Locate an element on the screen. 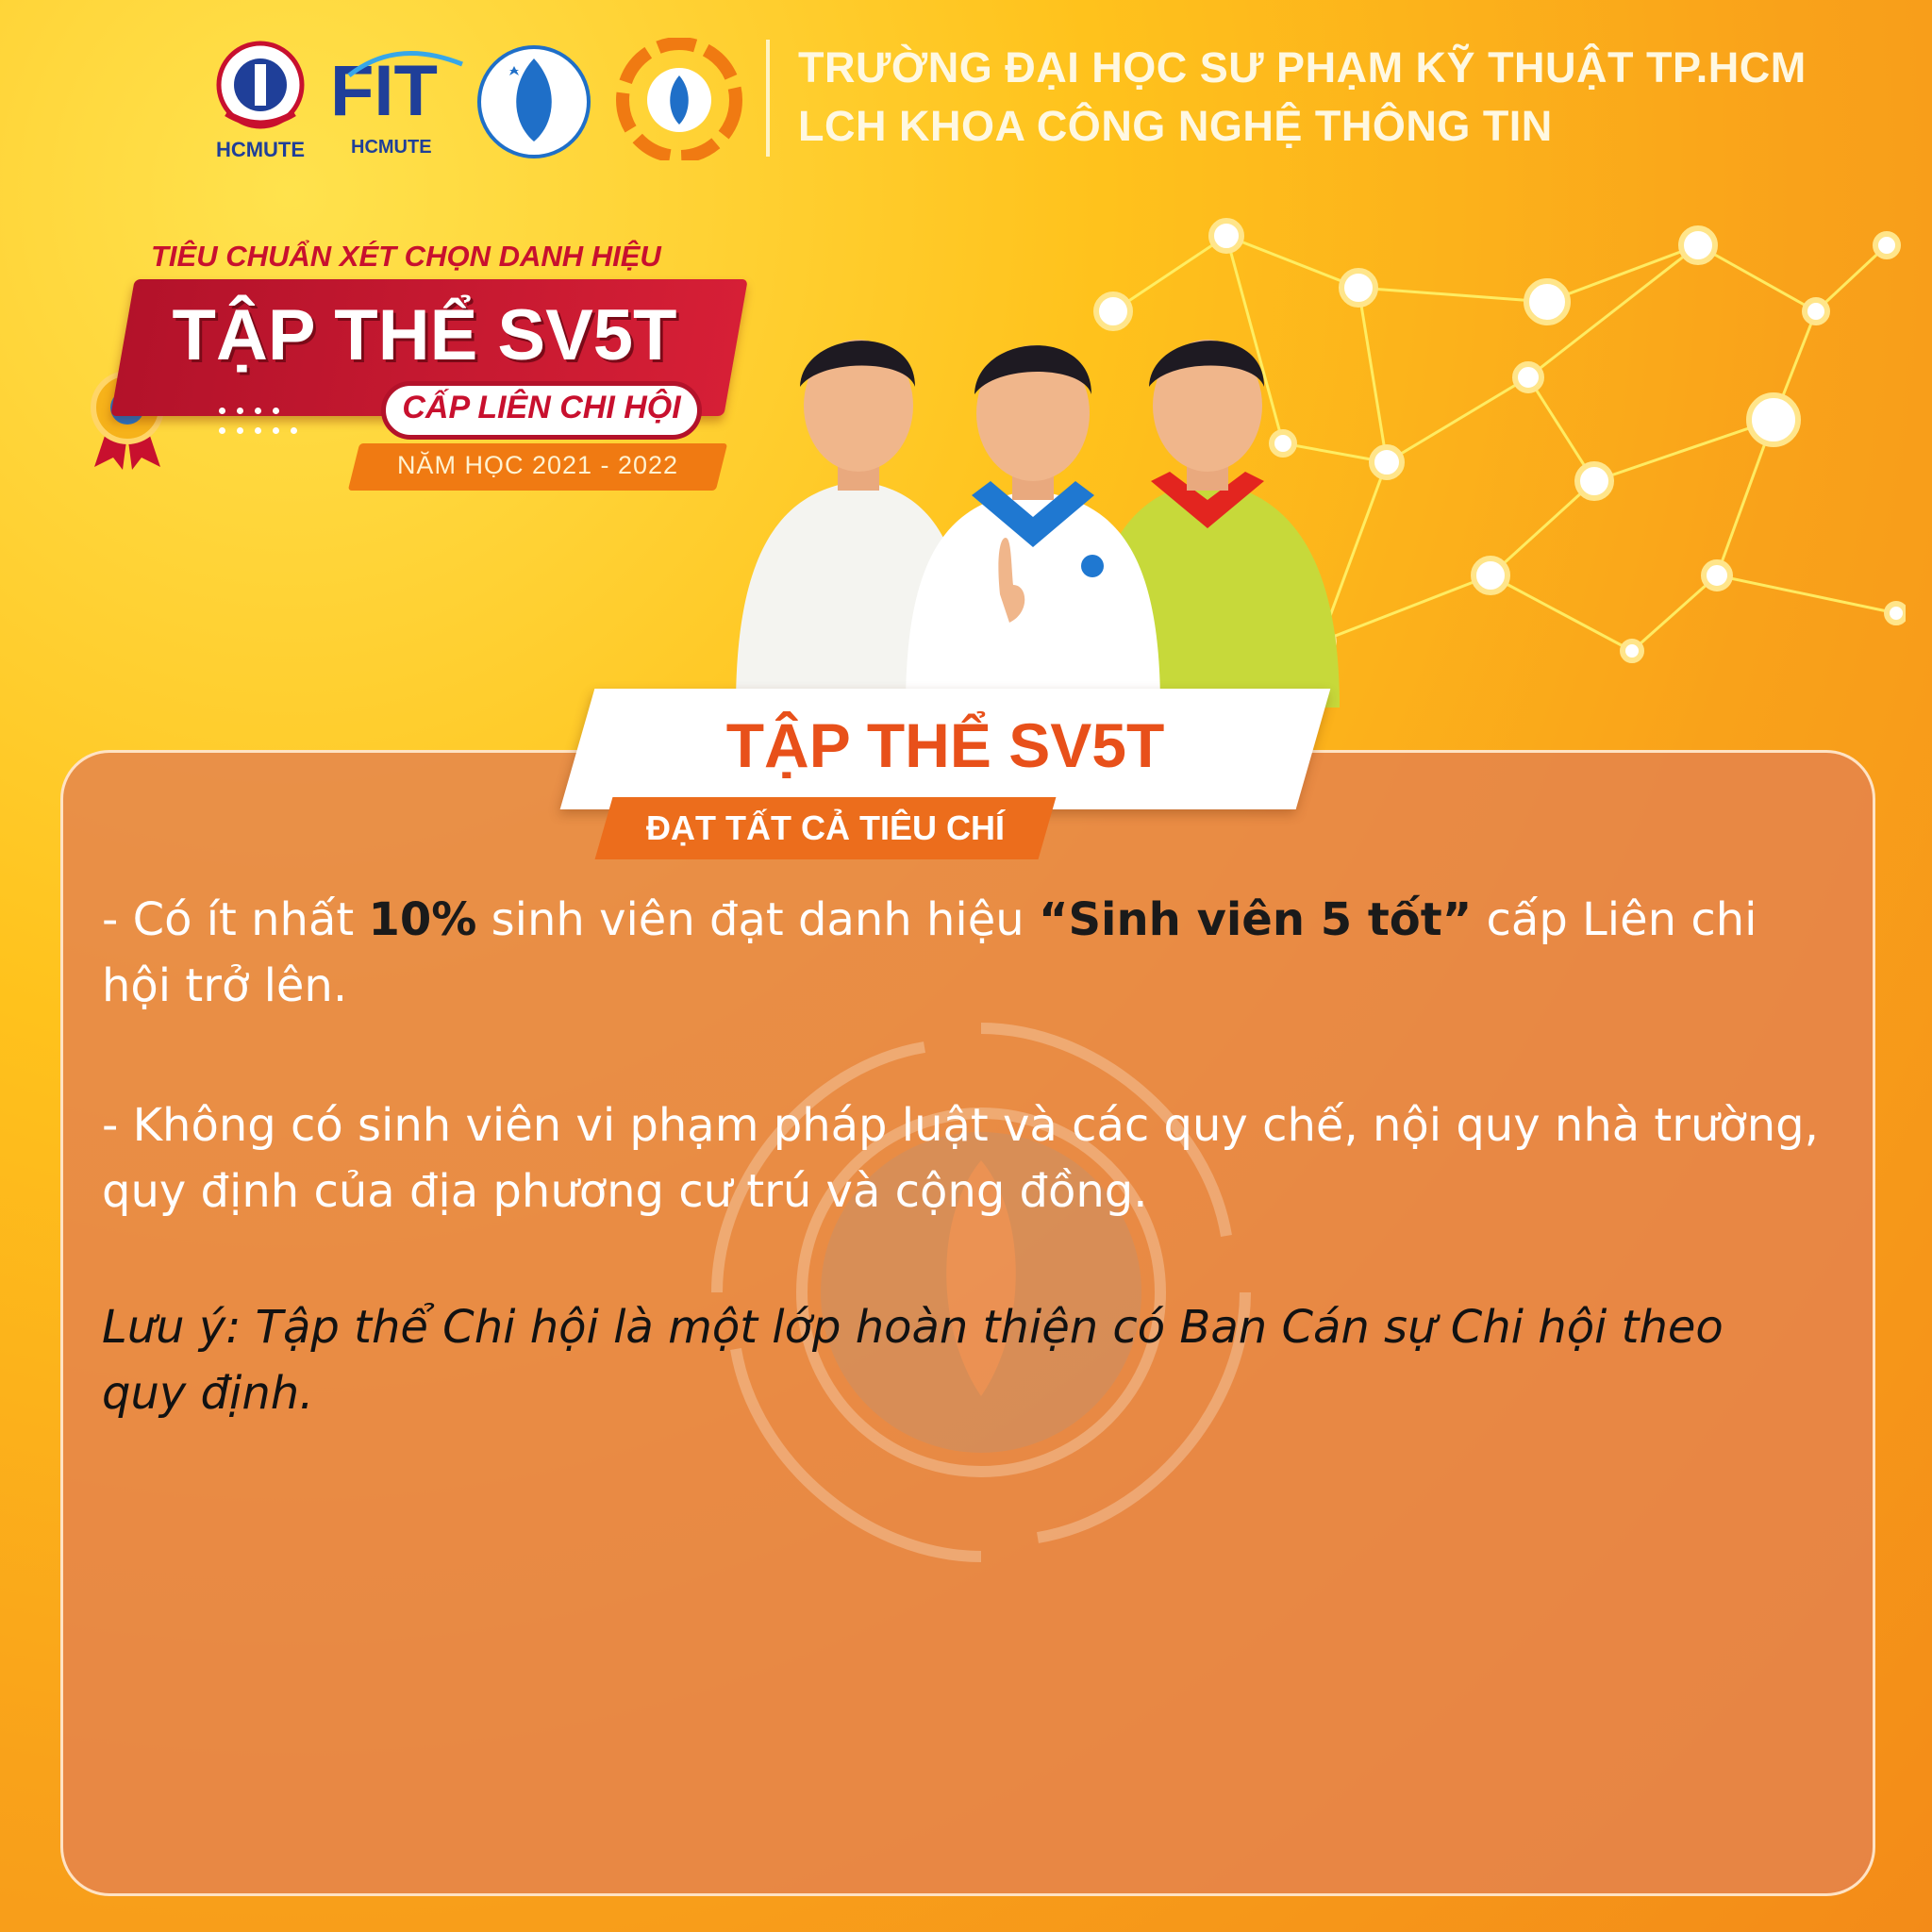  student-center-icon is located at coordinates (1033, 526).